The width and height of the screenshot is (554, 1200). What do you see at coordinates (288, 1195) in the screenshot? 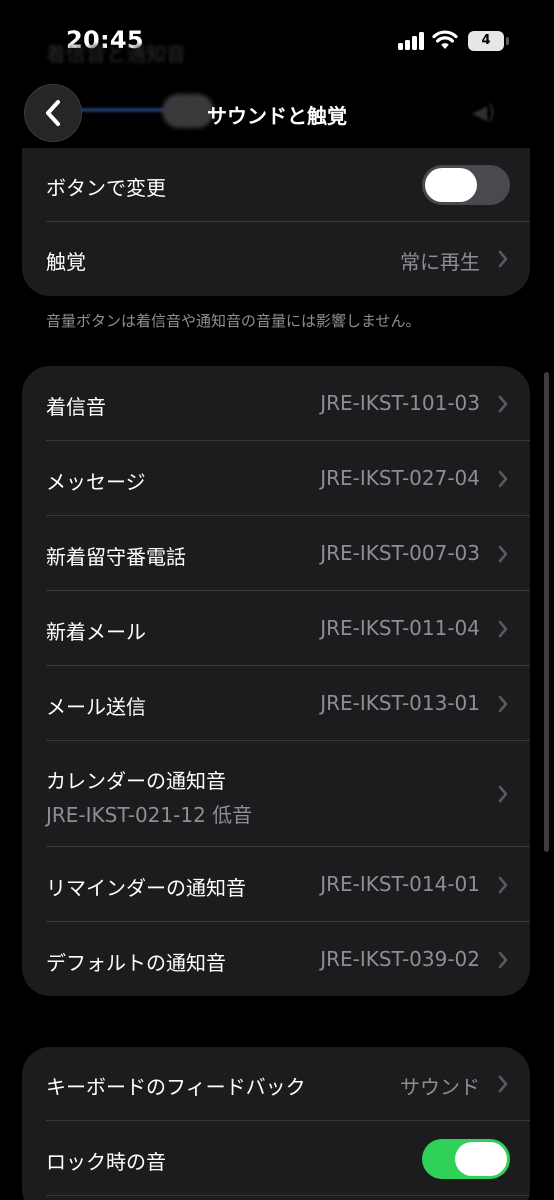
I see `divider` at bounding box center [288, 1195].